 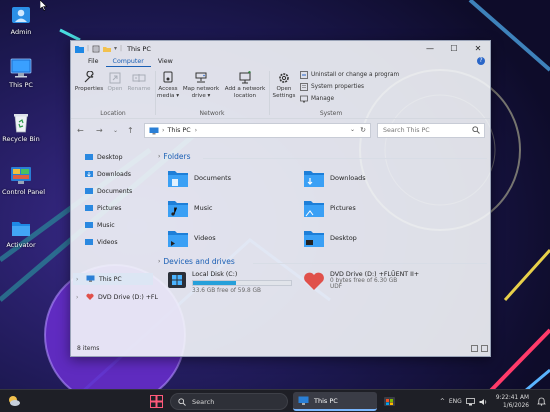 What do you see at coordinates (284, 78) in the screenshot?
I see `gear-icon` at bounding box center [284, 78].